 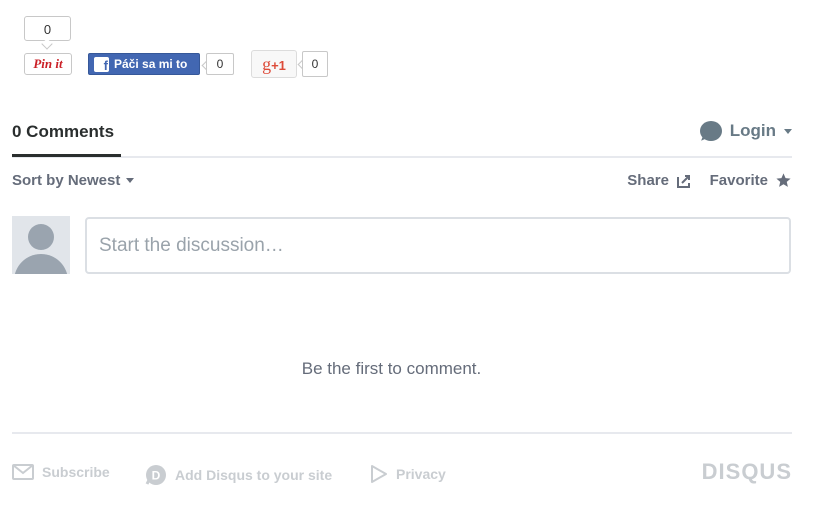 What do you see at coordinates (738, 180) in the screenshot?
I see `favorite-label: Favorite` at bounding box center [738, 180].